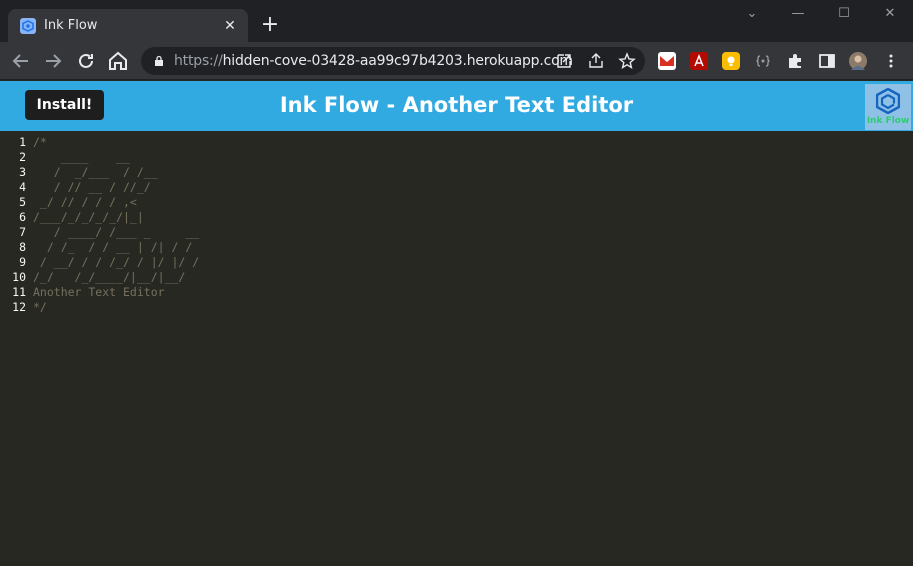  I want to click on keep-extension-icon, so click(731, 61).